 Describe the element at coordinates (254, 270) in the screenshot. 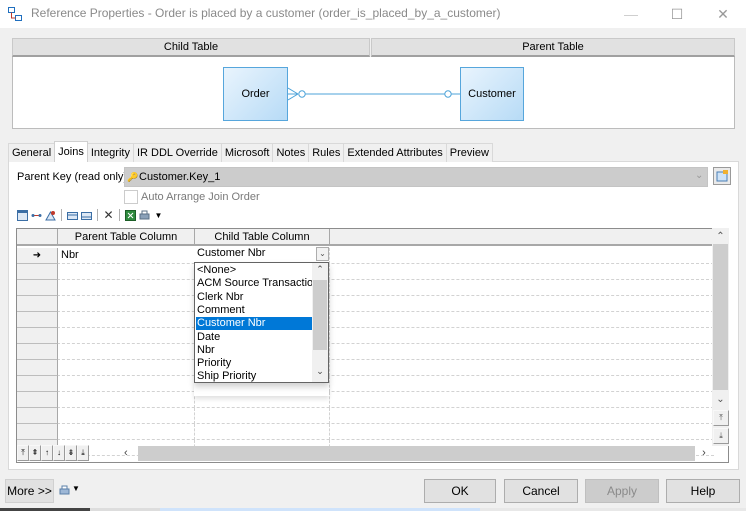

I see `dropdown-option: <None>` at that location.